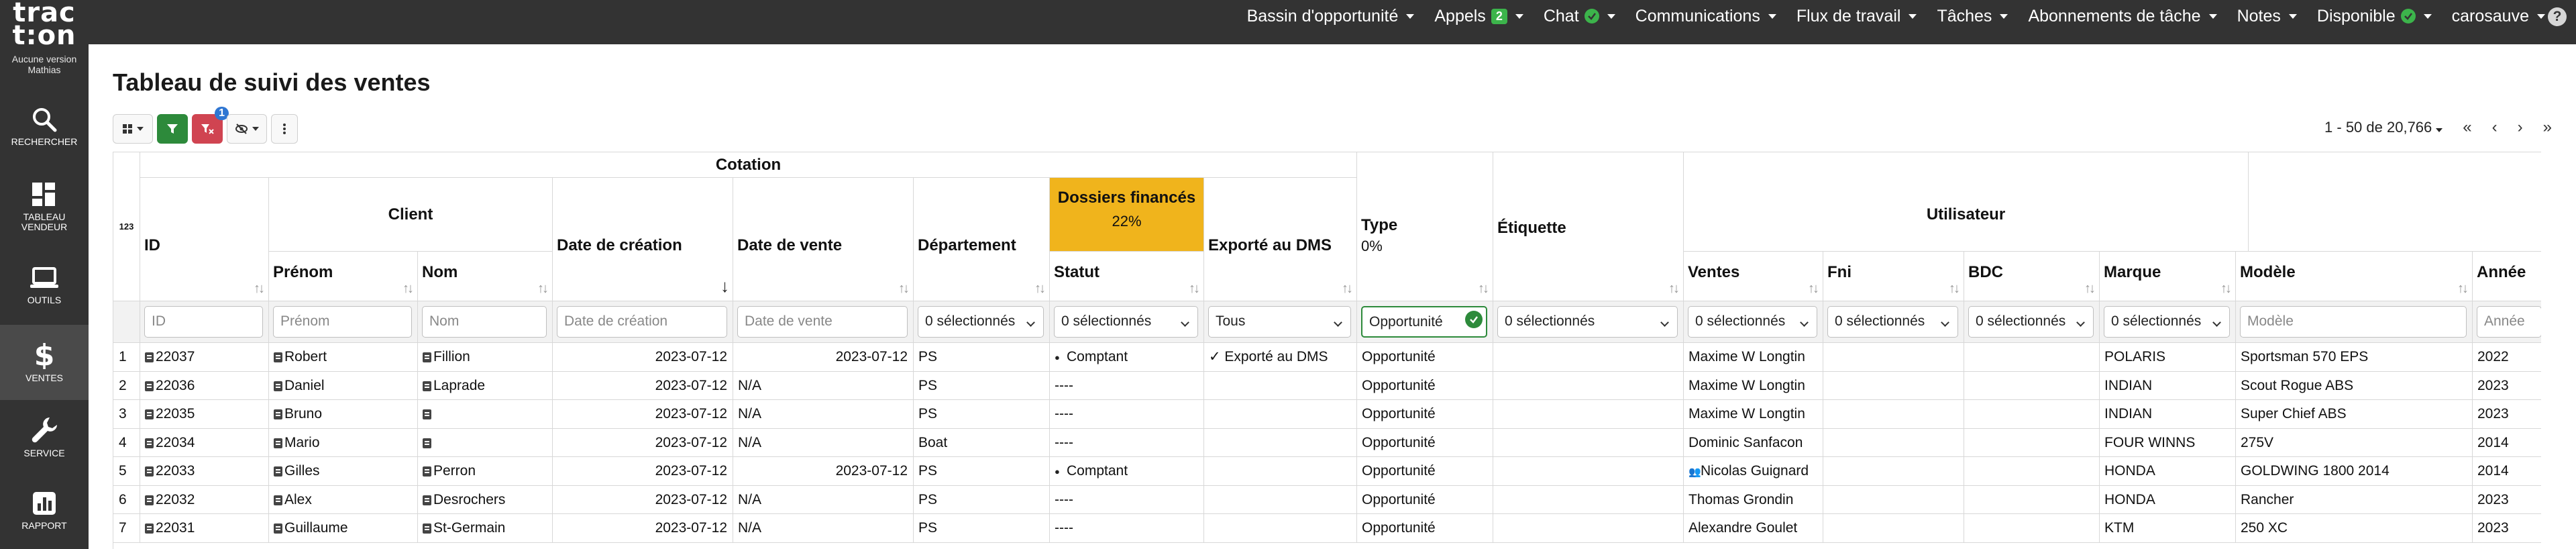 The width and height of the screenshot is (2576, 549). What do you see at coordinates (44, 437) in the screenshot?
I see `sidebar-item-service: SERVICE` at bounding box center [44, 437].